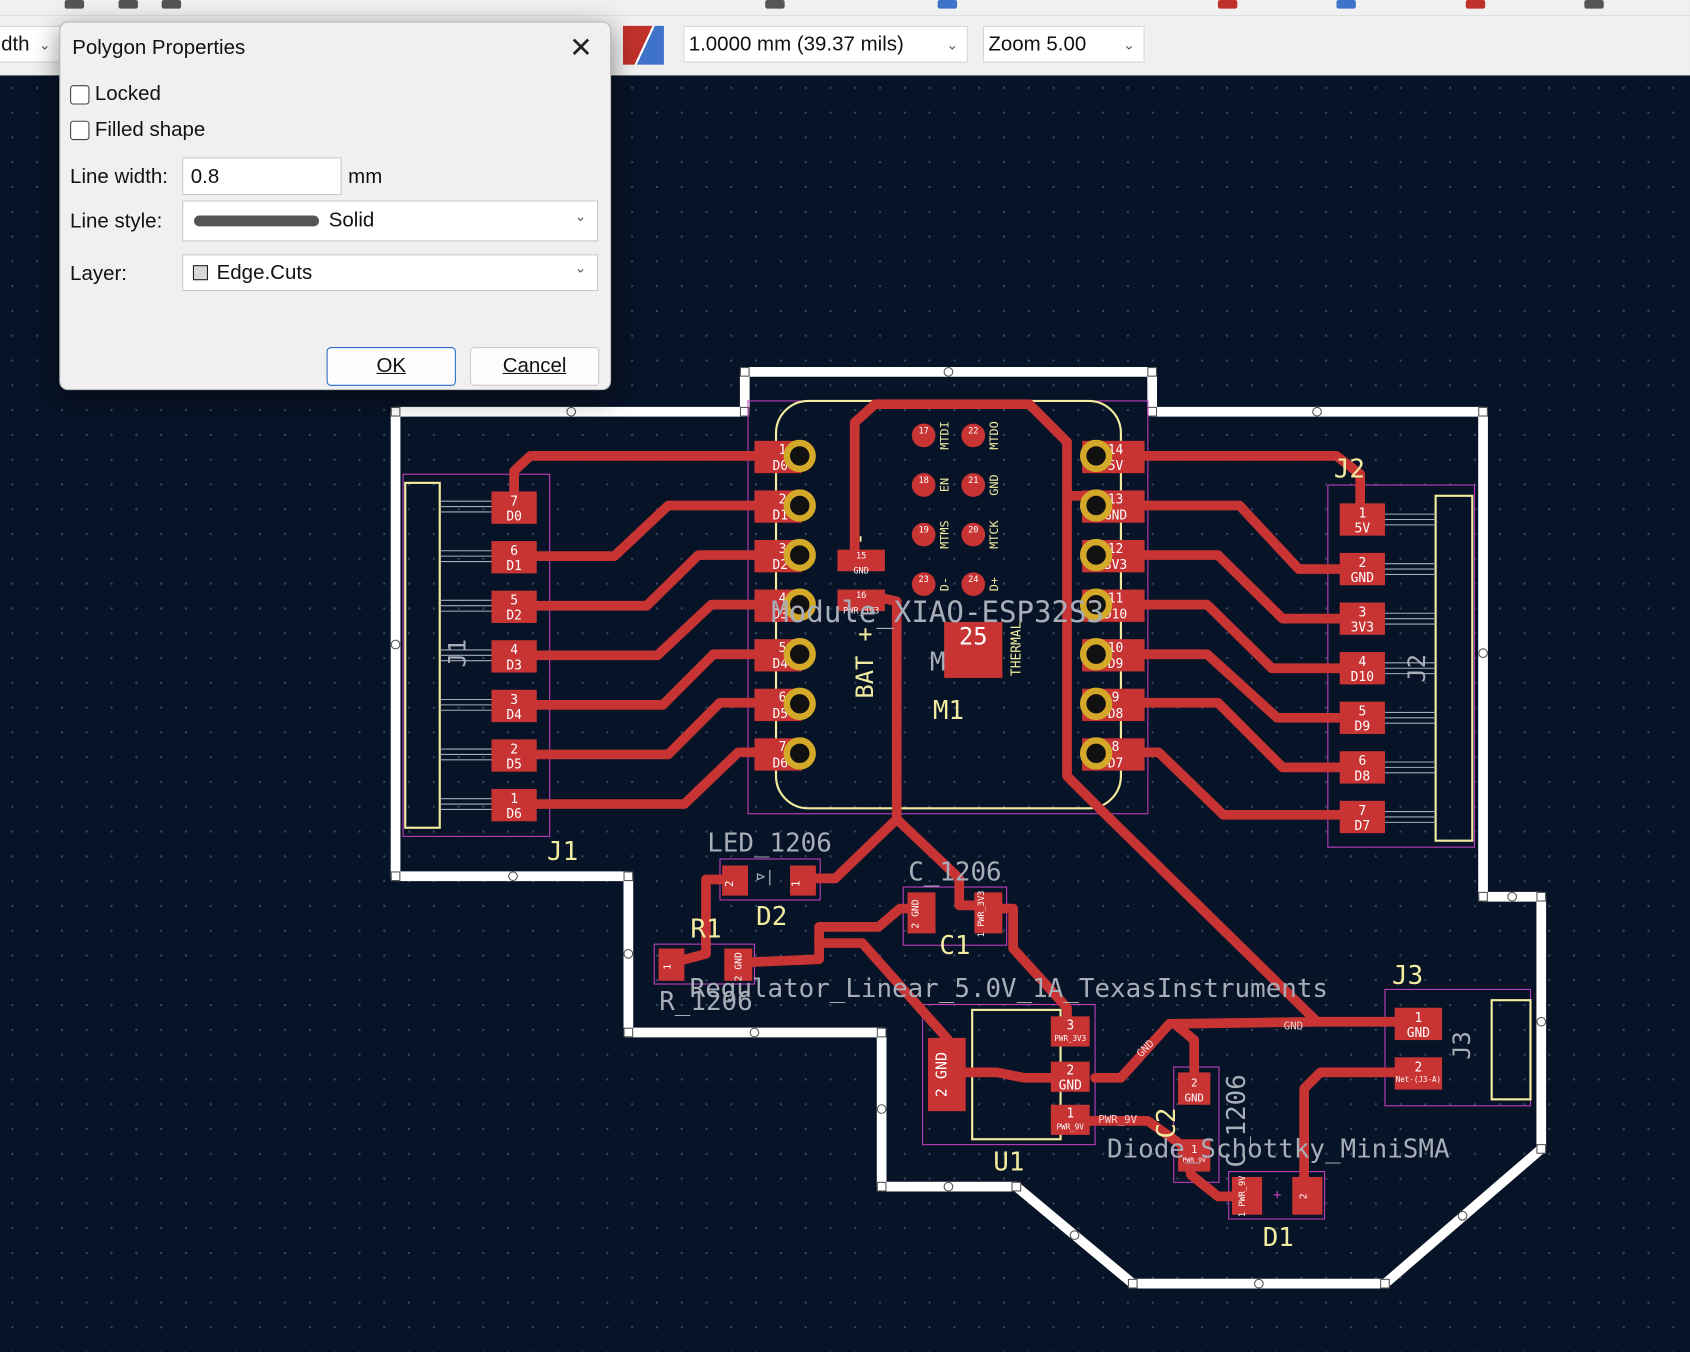 This screenshot has width=1690, height=1352. Describe the element at coordinates (514, 814) in the screenshot. I see `pad-net-name: D6` at that location.